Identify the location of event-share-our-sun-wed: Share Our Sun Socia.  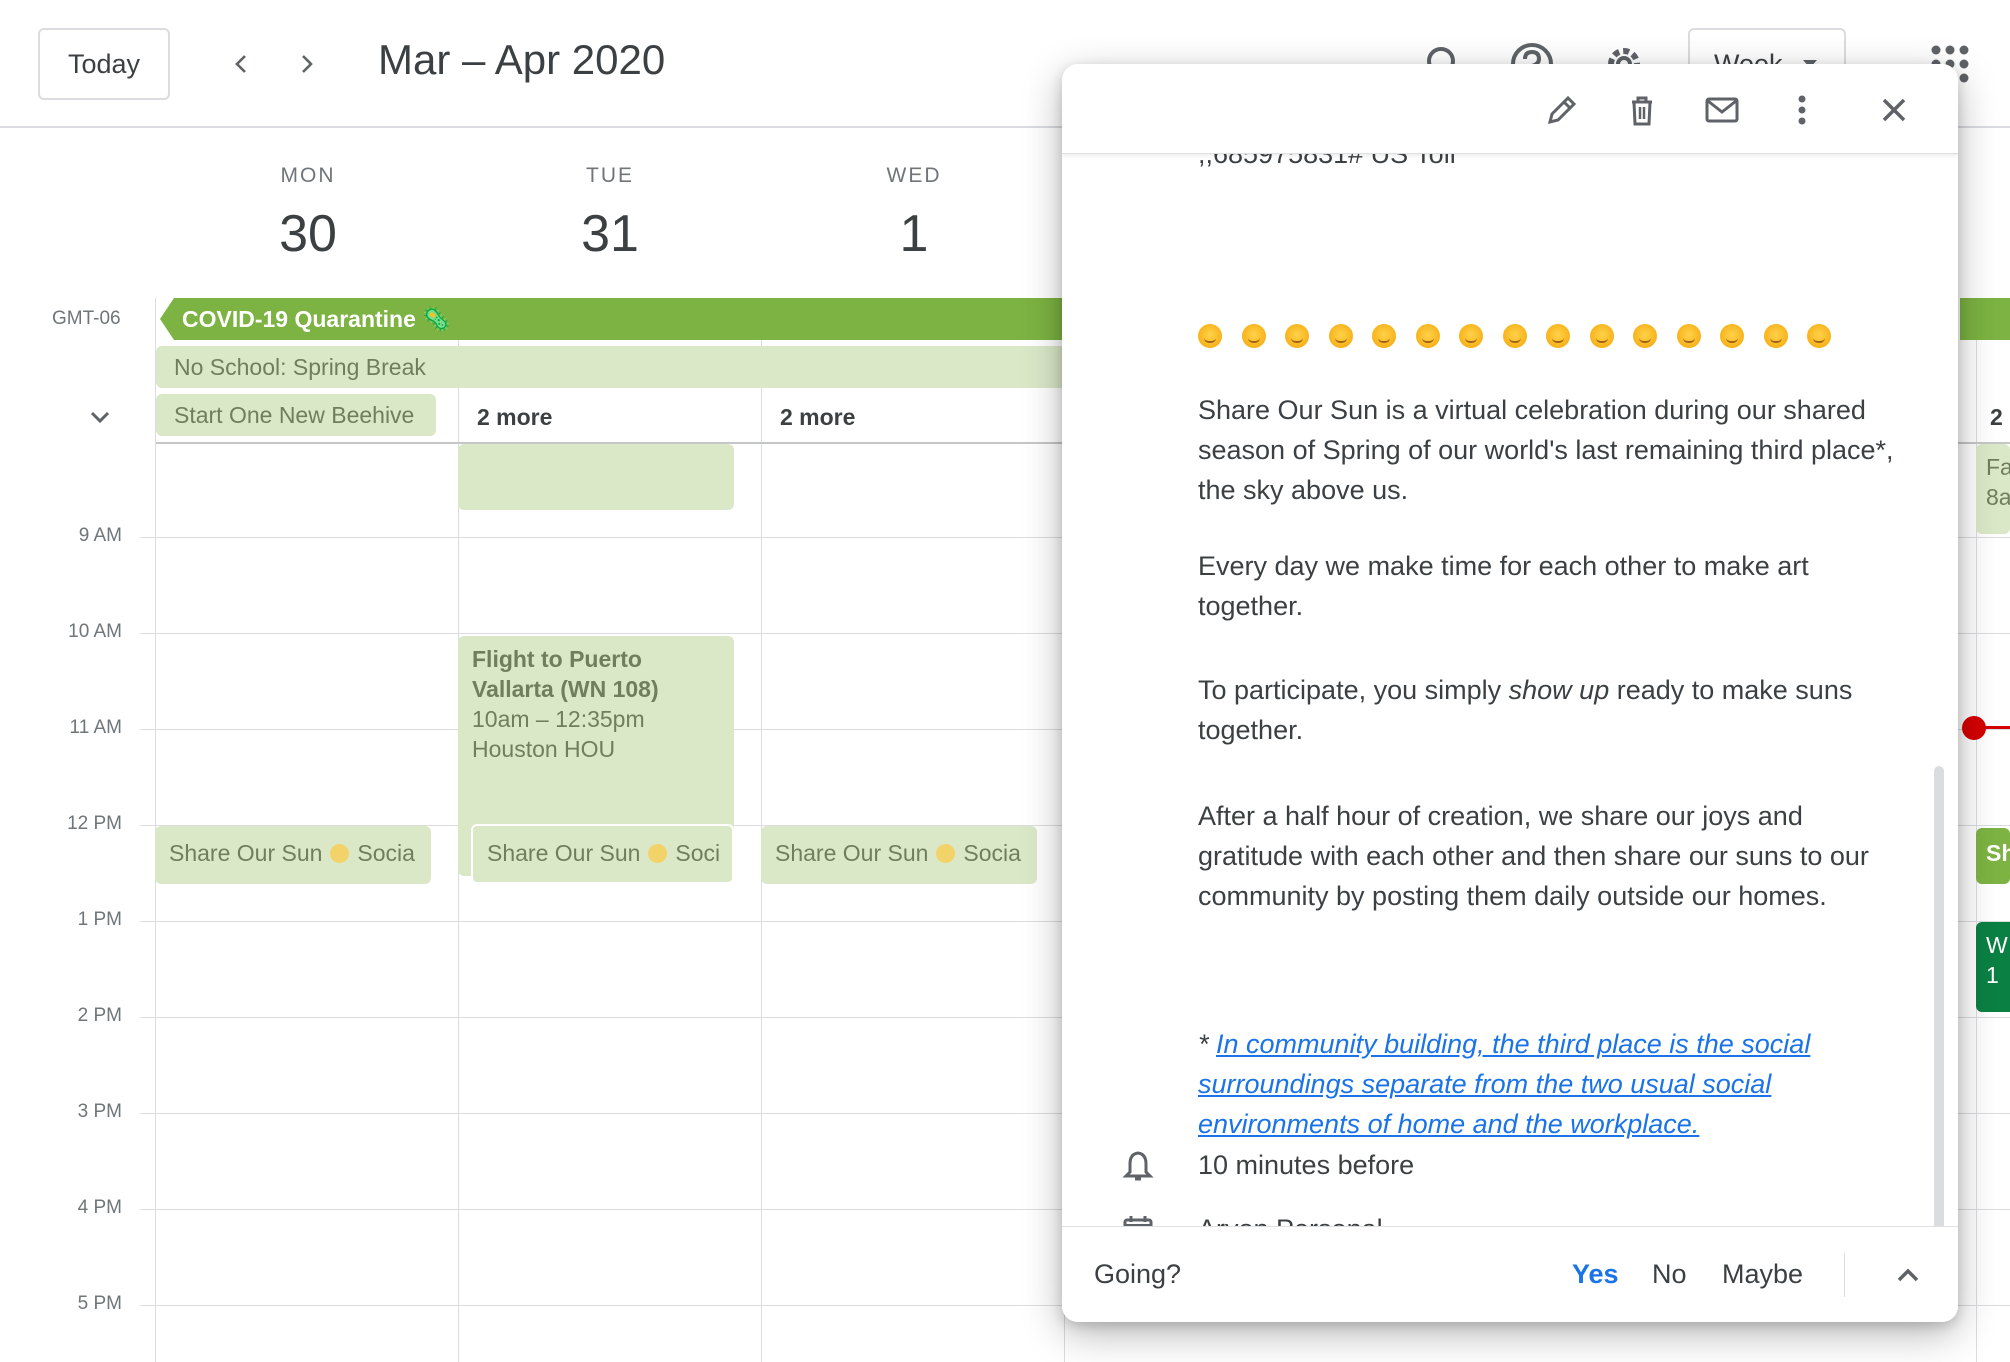
(899, 855).